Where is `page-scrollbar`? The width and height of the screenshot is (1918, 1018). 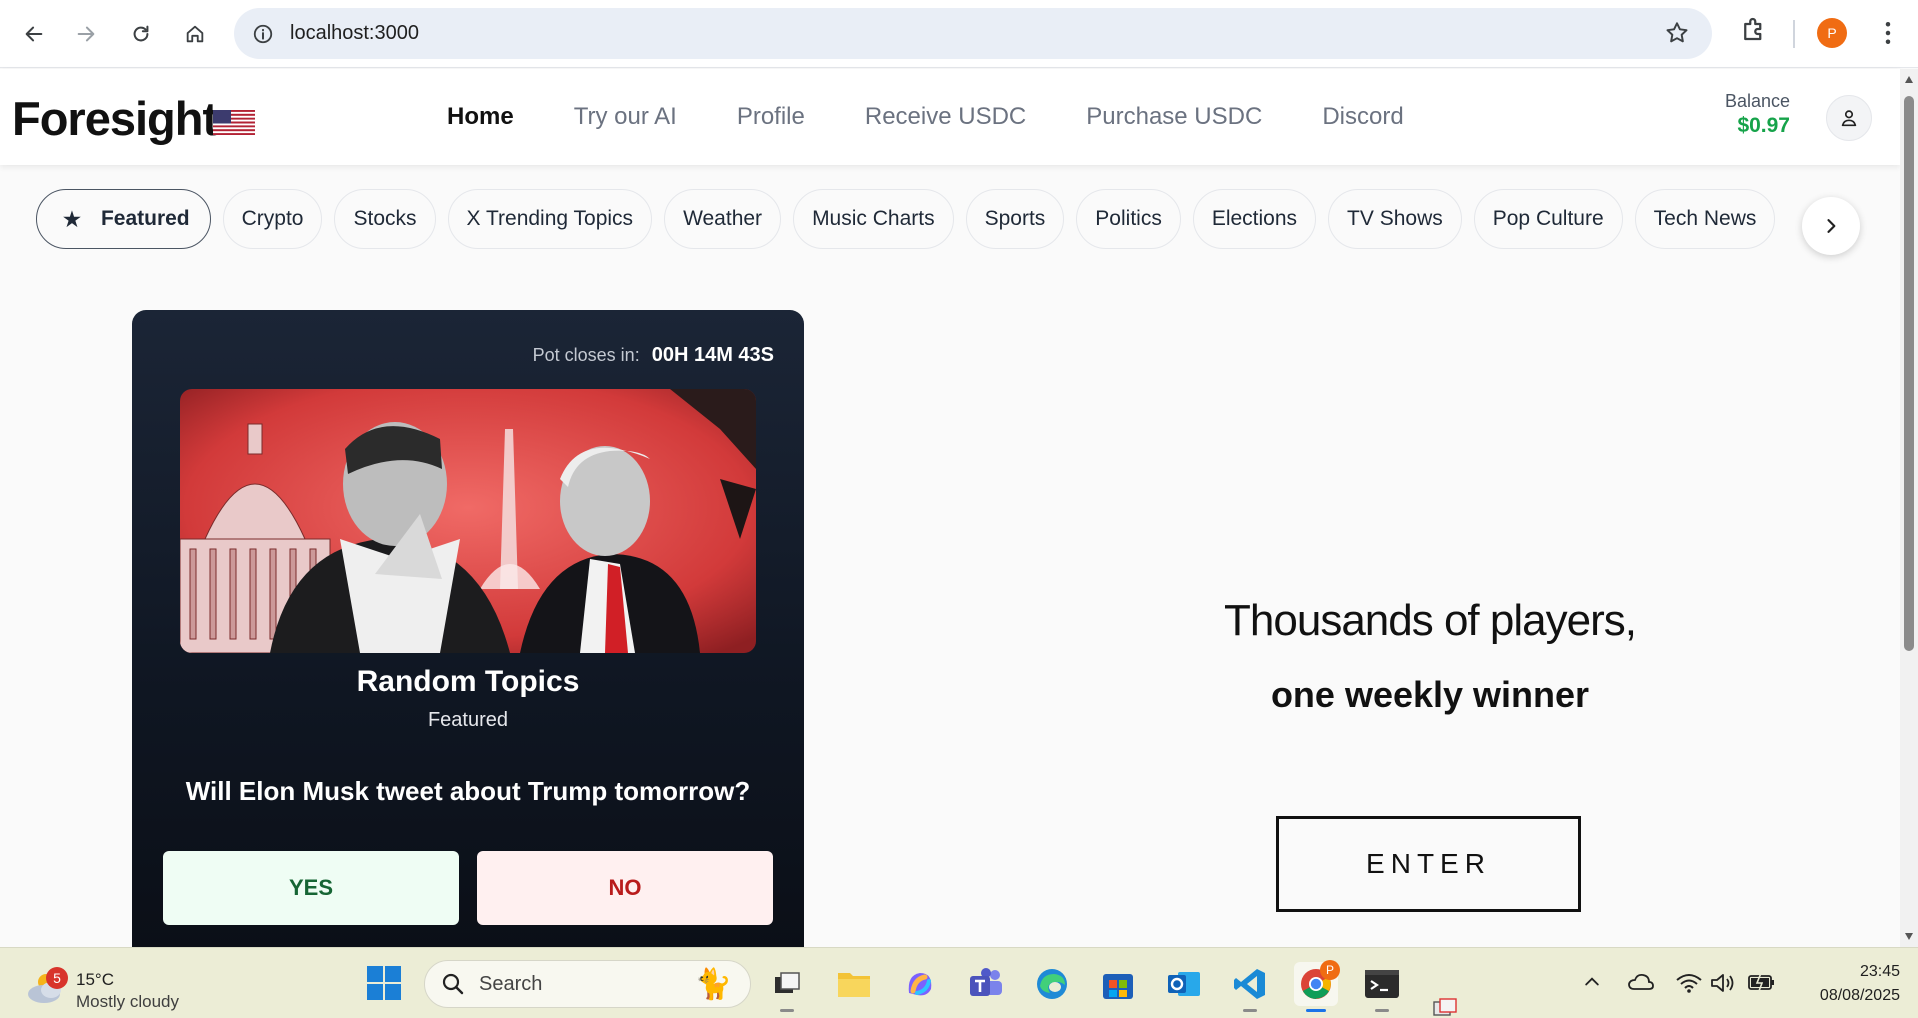
page-scrollbar is located at coordinates (1909, 508).